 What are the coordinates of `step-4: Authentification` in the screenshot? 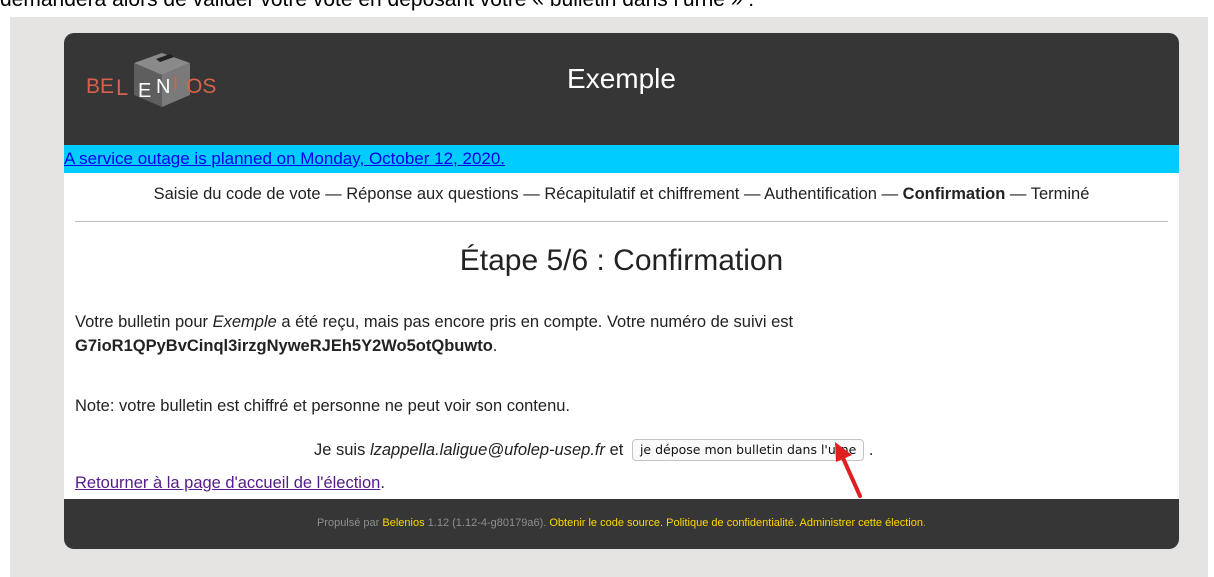 It's located at (820, 194).